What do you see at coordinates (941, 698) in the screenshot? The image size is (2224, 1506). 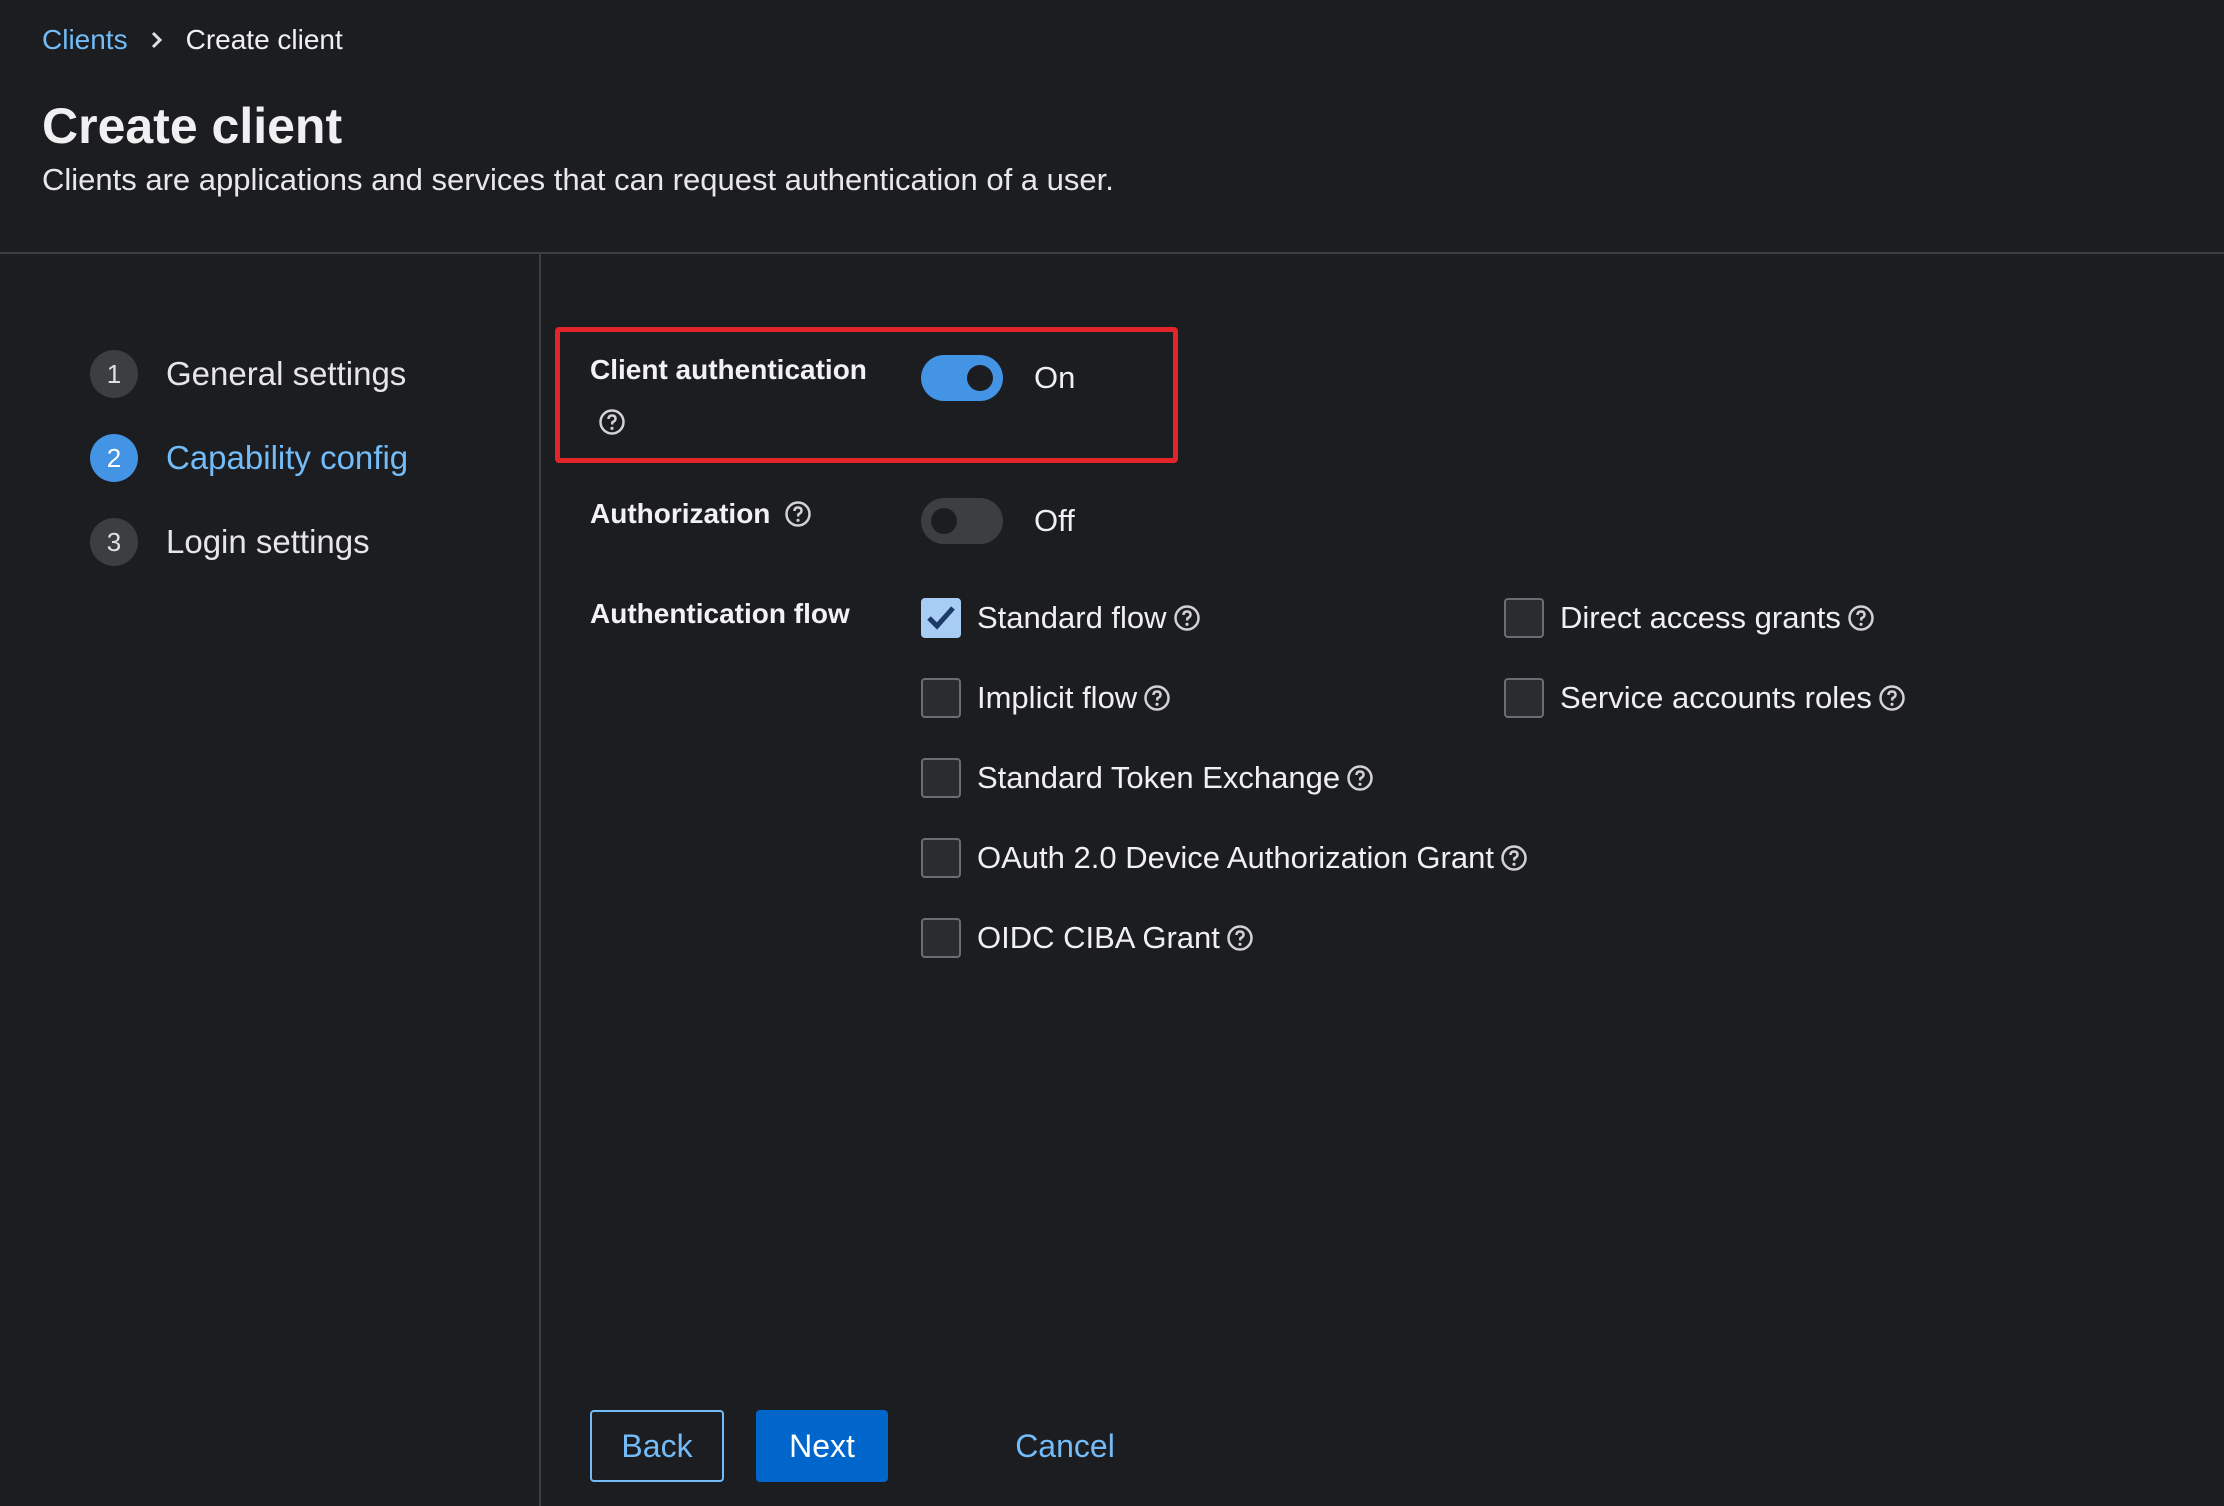 I see `implicit-flow-checkbox` at bounding box center [941, 698].